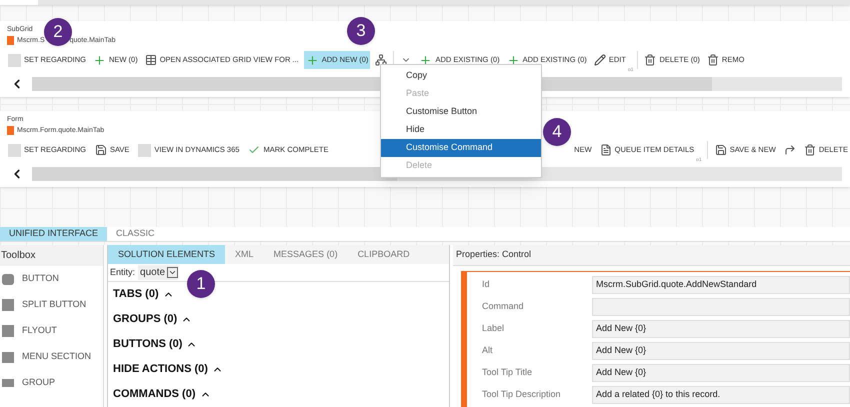 The width and height of the screenshot is (850, 407). Describe the element at coordinates (790, 150) in the screenshot. I see `redirect-arrow-icon` at that location.